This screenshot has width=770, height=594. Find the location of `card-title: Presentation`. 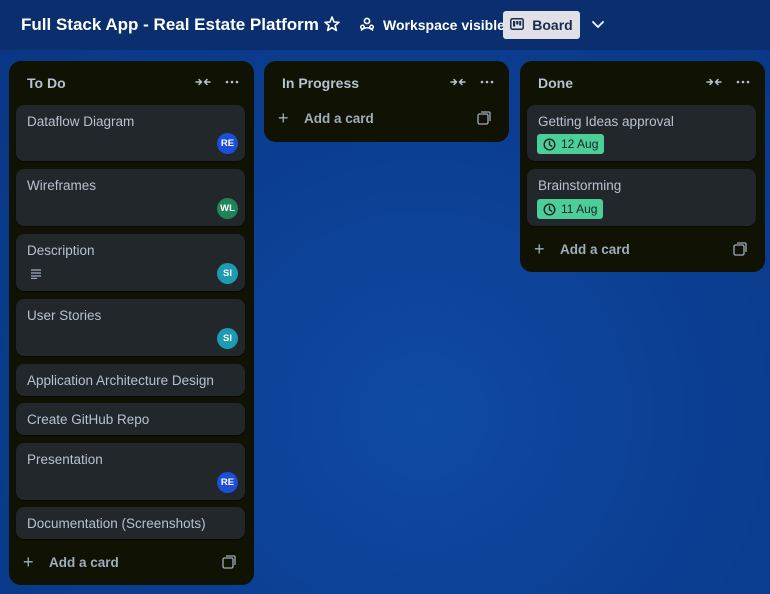

card-title: Presentation is located at coordinates (65, 459).